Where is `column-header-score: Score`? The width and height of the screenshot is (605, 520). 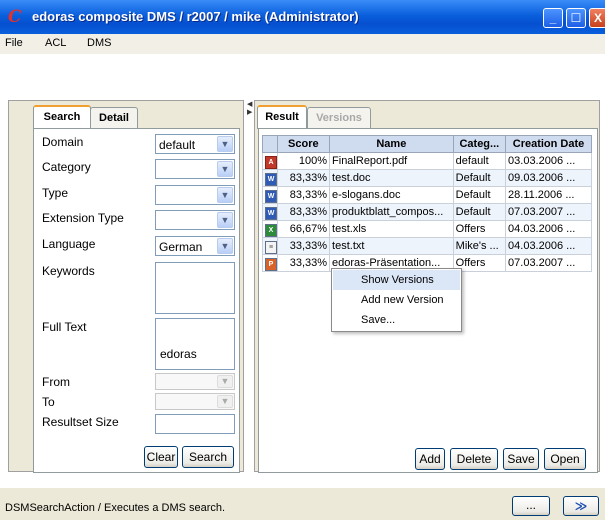 column-header-score: Score is located at coordinates (303, 144).